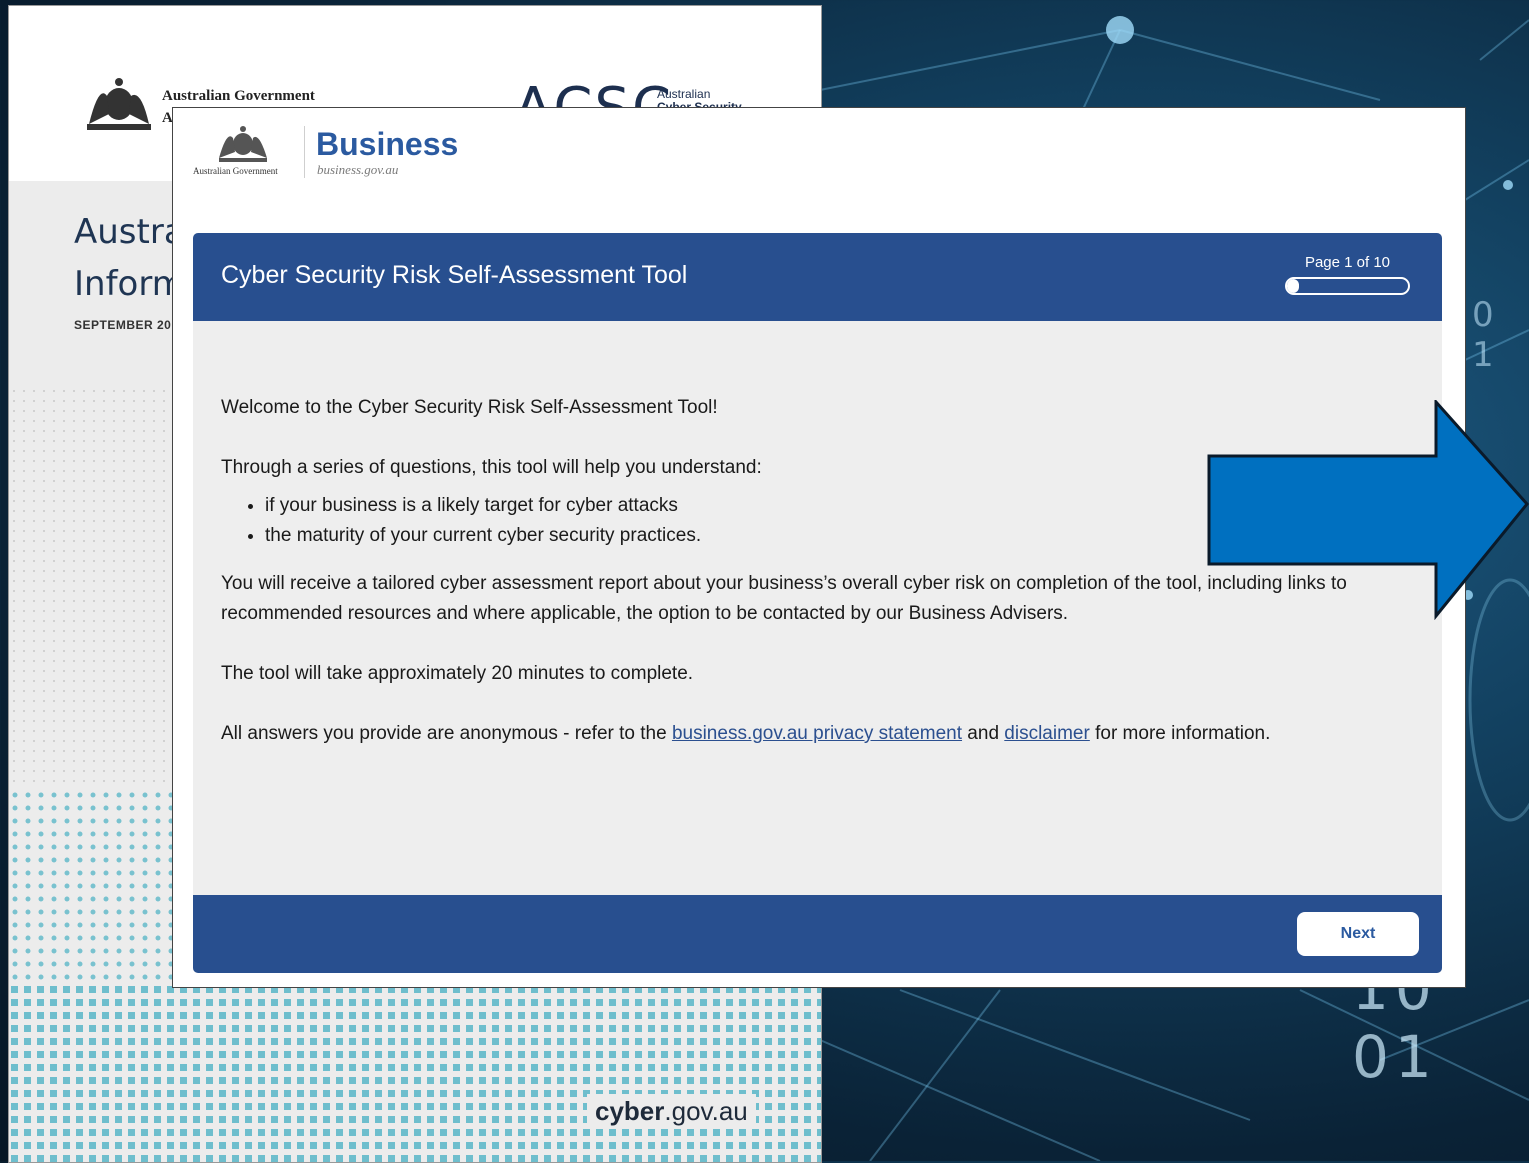 Image resolution: width=1529 pixels, height=1163 pixels. I want to click on cyber-logo-bold: cyber, so click(630, 1111).